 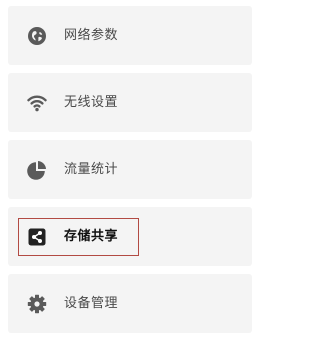 What do you see at coordinates (130, 35) in the screenshot?
I see `menu-item-network-params: 网络参数` at bounding box center [130, 35].